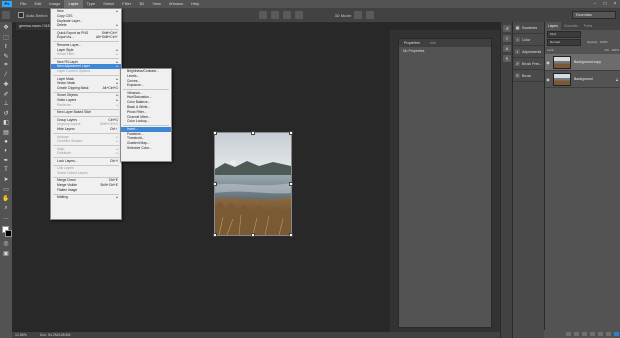 The image size is (620, 338). What do you see at coordinates (86, 88) in the screenshot?
I see `layer-menu-item-create-clipping-mask: Create Clipping Mask Alt+Ctrl+G` at bounding box center [86, 88].